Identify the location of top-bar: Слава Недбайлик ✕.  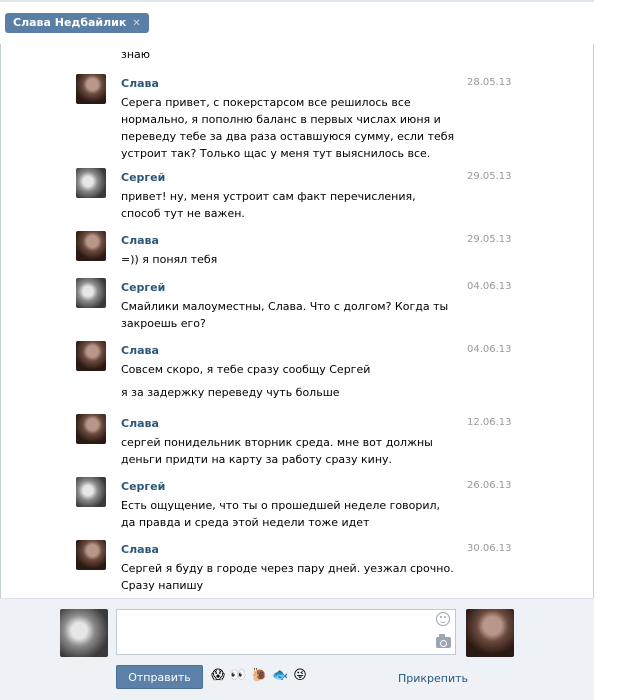
(297, 22).